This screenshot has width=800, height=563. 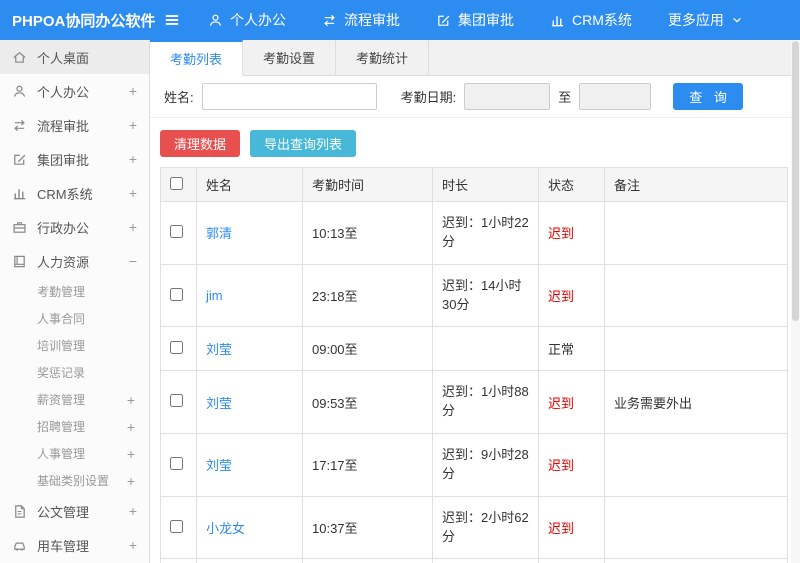 I want to click on sidebar-item-label: 人力资源, so click(x=63, y=262).